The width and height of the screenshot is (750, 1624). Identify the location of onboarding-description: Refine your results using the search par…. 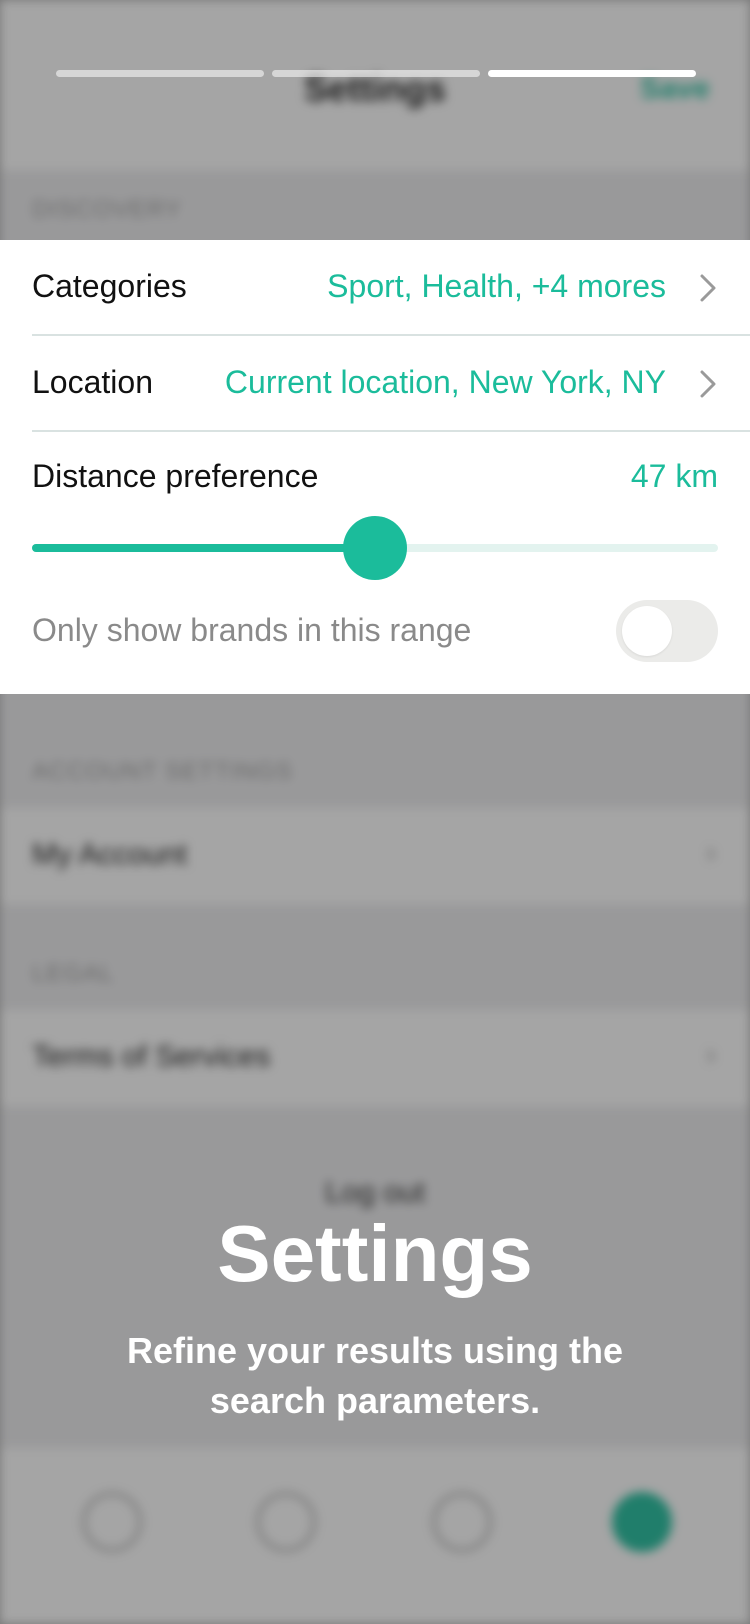
(375, 1375).